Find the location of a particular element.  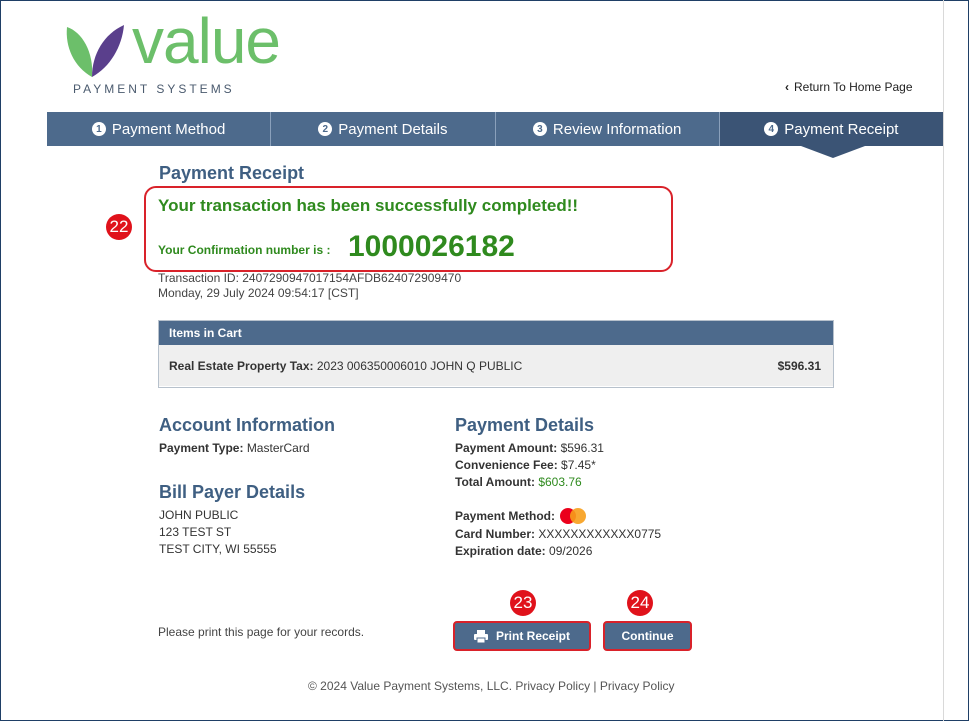

total-amount-row: Total Amount: $603.76 is located at coordinates (529, 482).